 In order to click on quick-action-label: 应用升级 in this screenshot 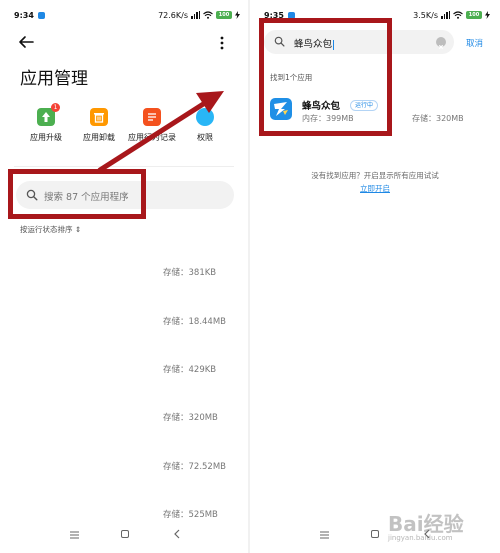, I will do `click(46, 137)`.